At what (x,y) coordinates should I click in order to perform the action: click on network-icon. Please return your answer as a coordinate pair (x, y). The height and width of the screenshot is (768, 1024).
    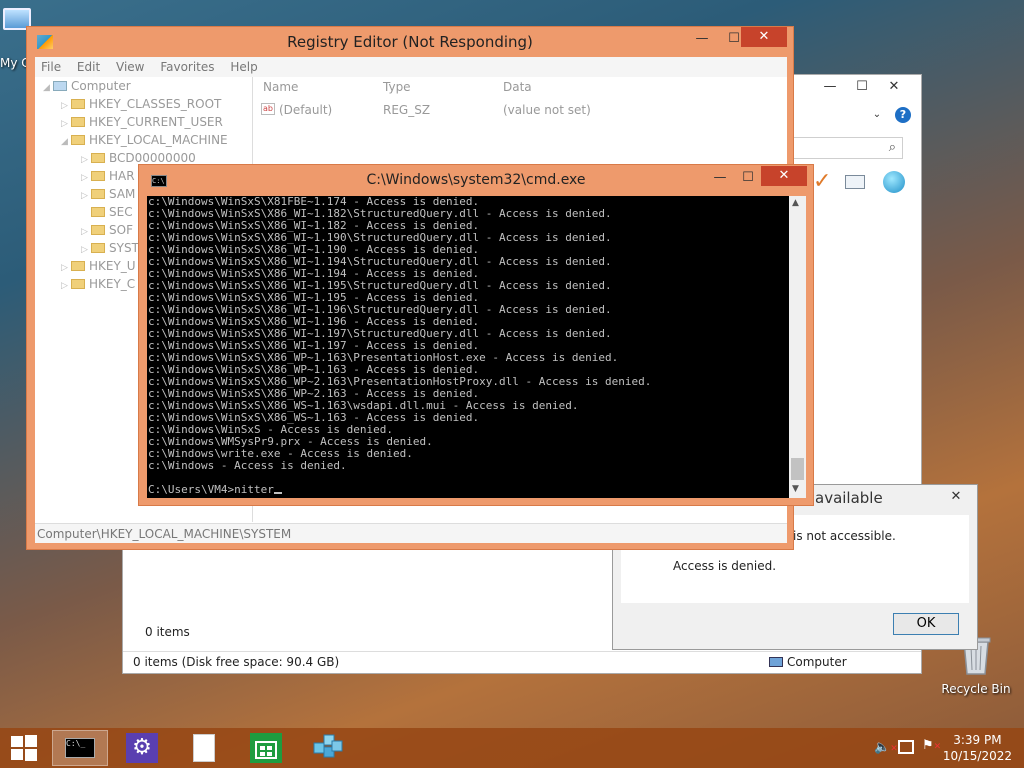
    Looking at the image, I should click on (906, 747).